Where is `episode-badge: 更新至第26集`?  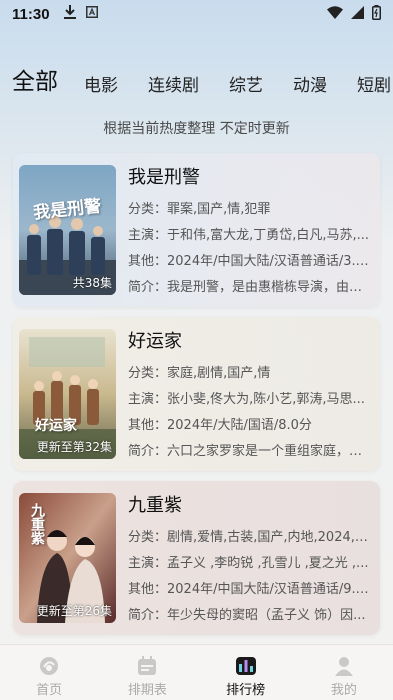
episode-badge: 更新至第26集 is located at coordinates (74, 611).